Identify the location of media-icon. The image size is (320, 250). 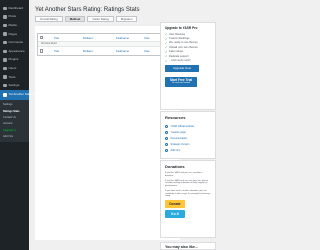
(5, 25).